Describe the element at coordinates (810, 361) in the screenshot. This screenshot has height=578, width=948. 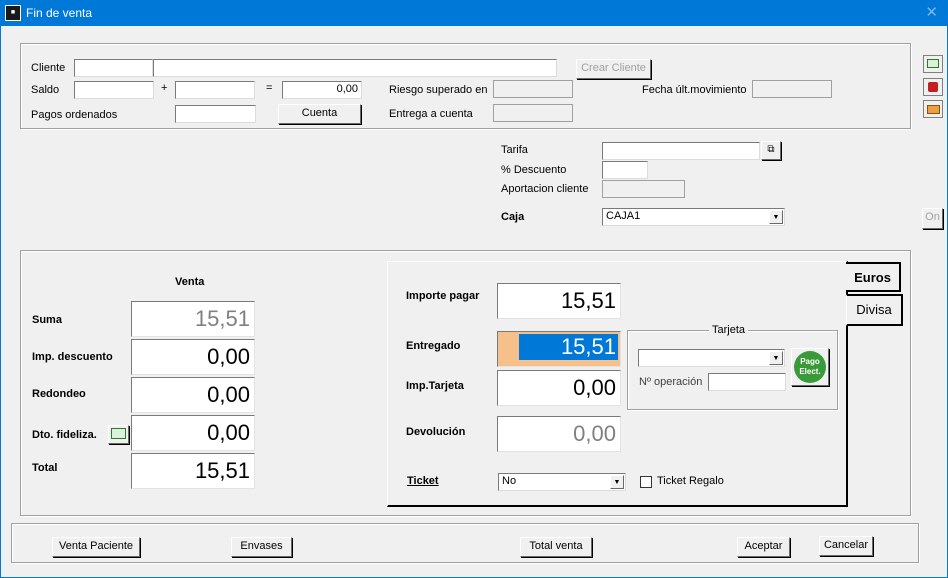
I see `pago-elect-line1: Pago` at that location.